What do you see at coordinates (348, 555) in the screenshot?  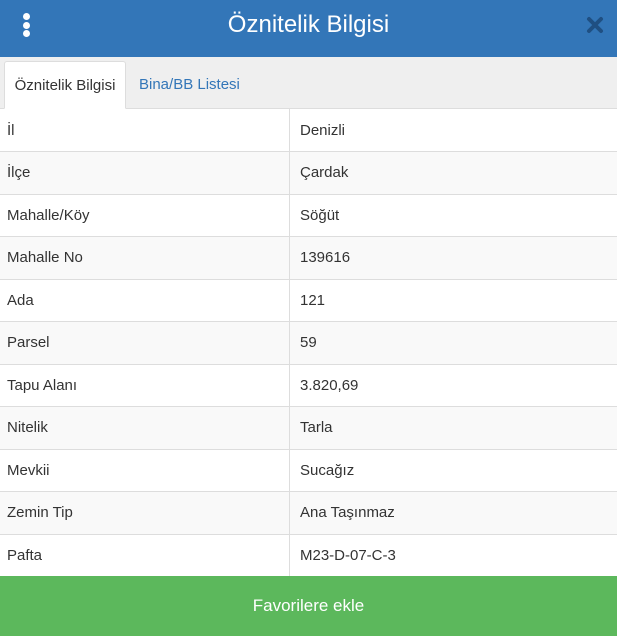 I see `attribute-value: M23-D-07-C-3` at bounding box center [348, 555].